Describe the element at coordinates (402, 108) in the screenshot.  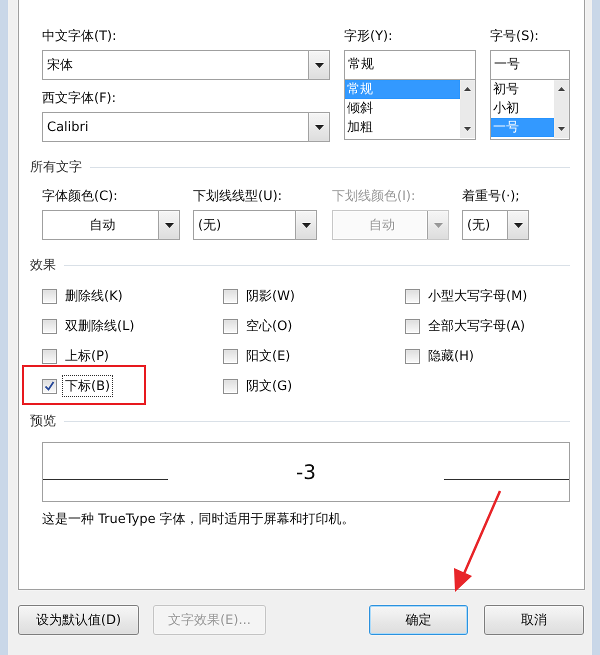
I see `list-item: 倾斜` at that location.